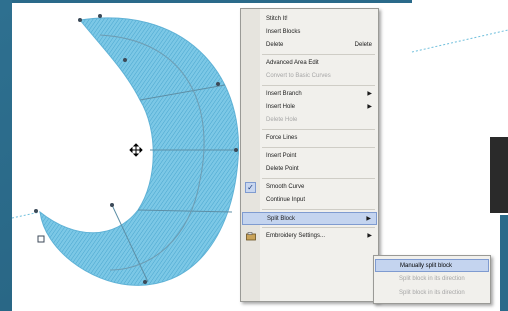  Describe the element at coordinates (284, 94) in the screenshot. I see `menu-item-label: Insert Branch` at that location.